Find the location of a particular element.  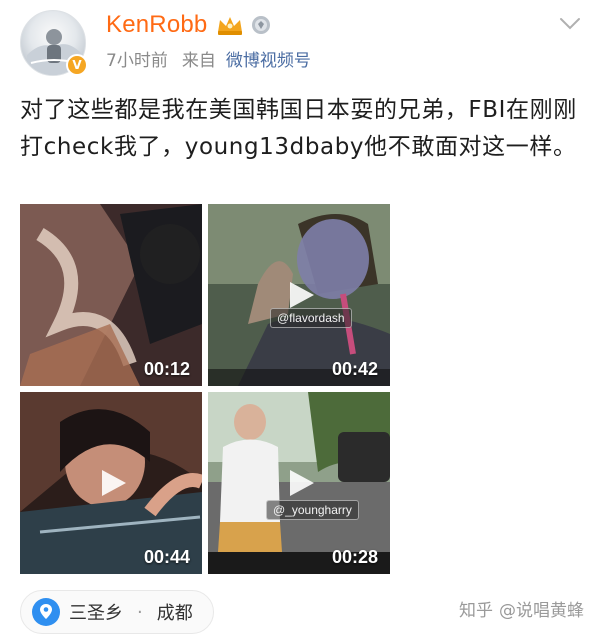

watermark-site: 知乎 is located at coordinates (476, 611).